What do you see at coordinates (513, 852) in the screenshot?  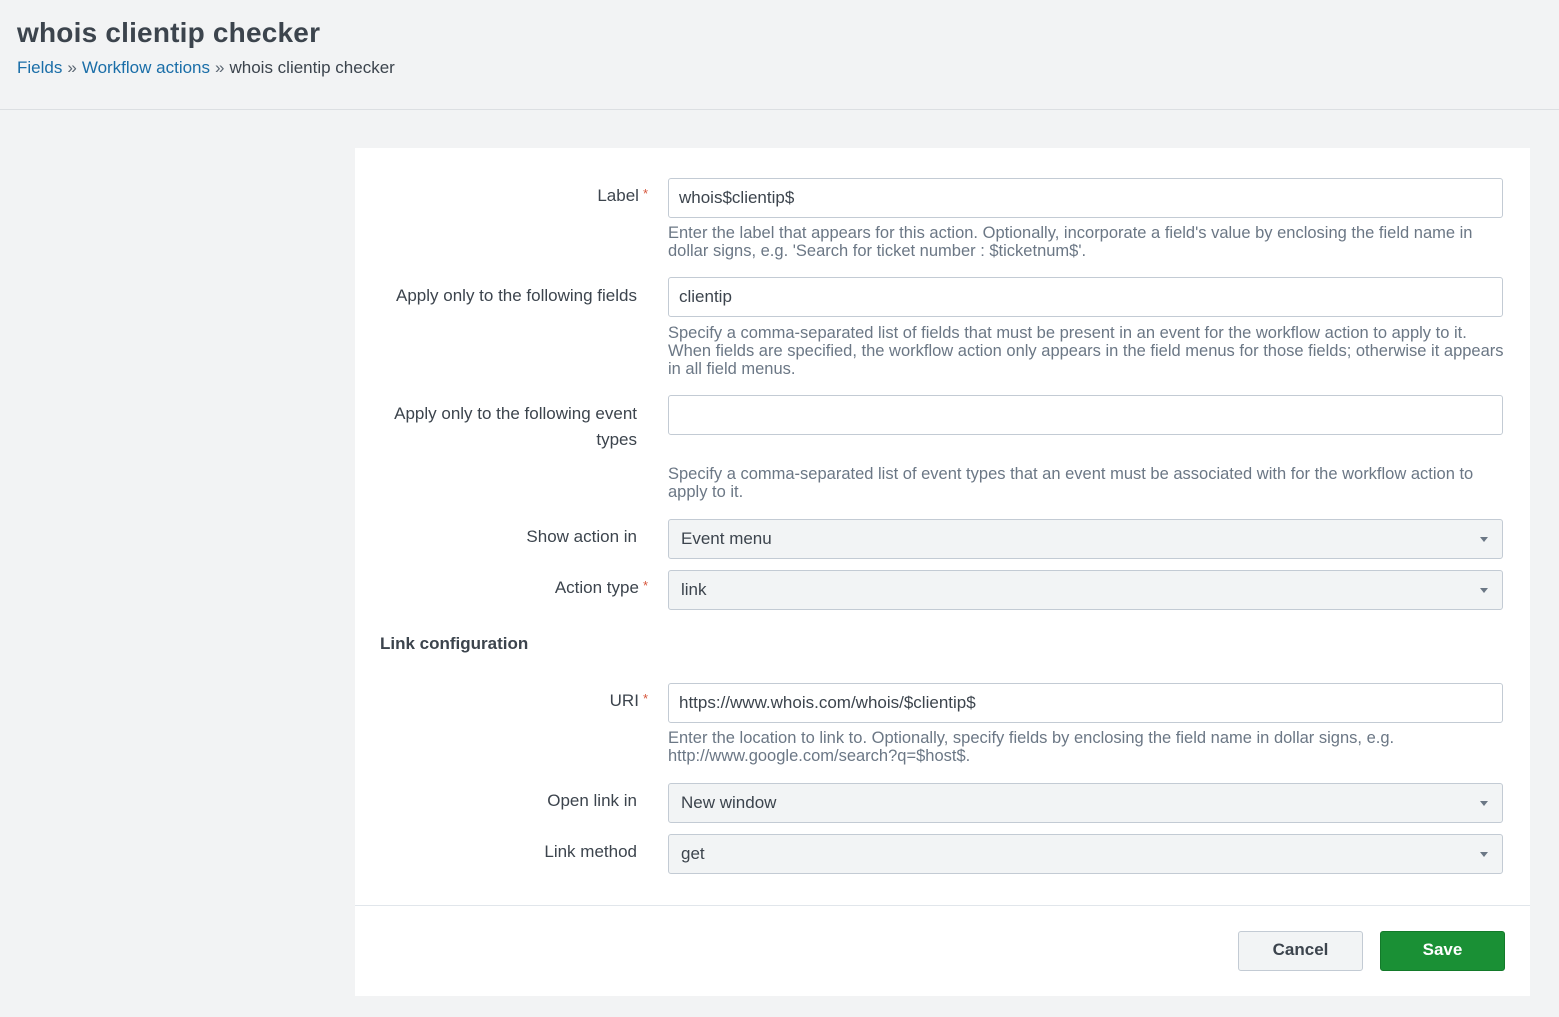 I see `link-method-label: Link method` at bounding box center [513, 852].